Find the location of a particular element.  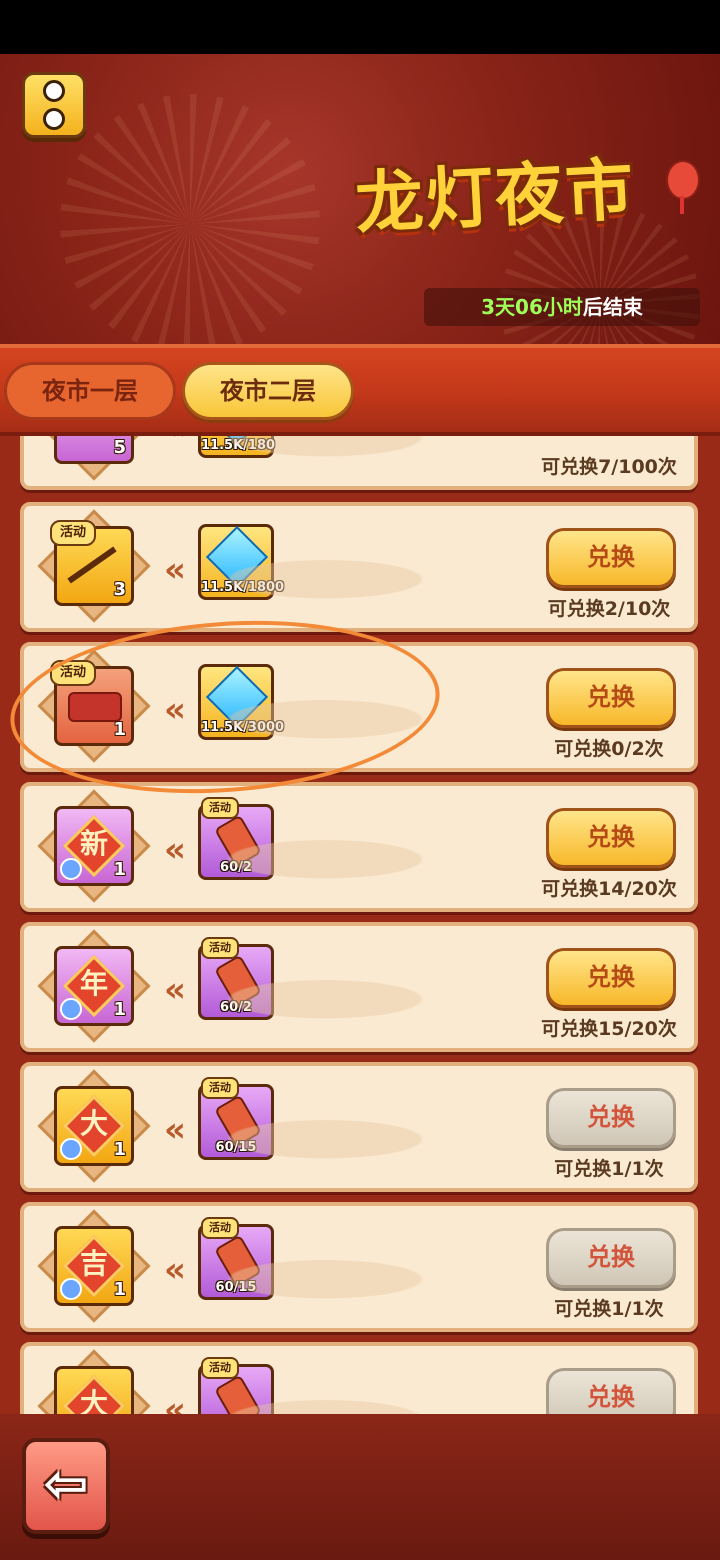

exchange-row: 吉 1 « 活动 60/15 兑换 可兑换1/1次 is located at coordinates (359, 1267).